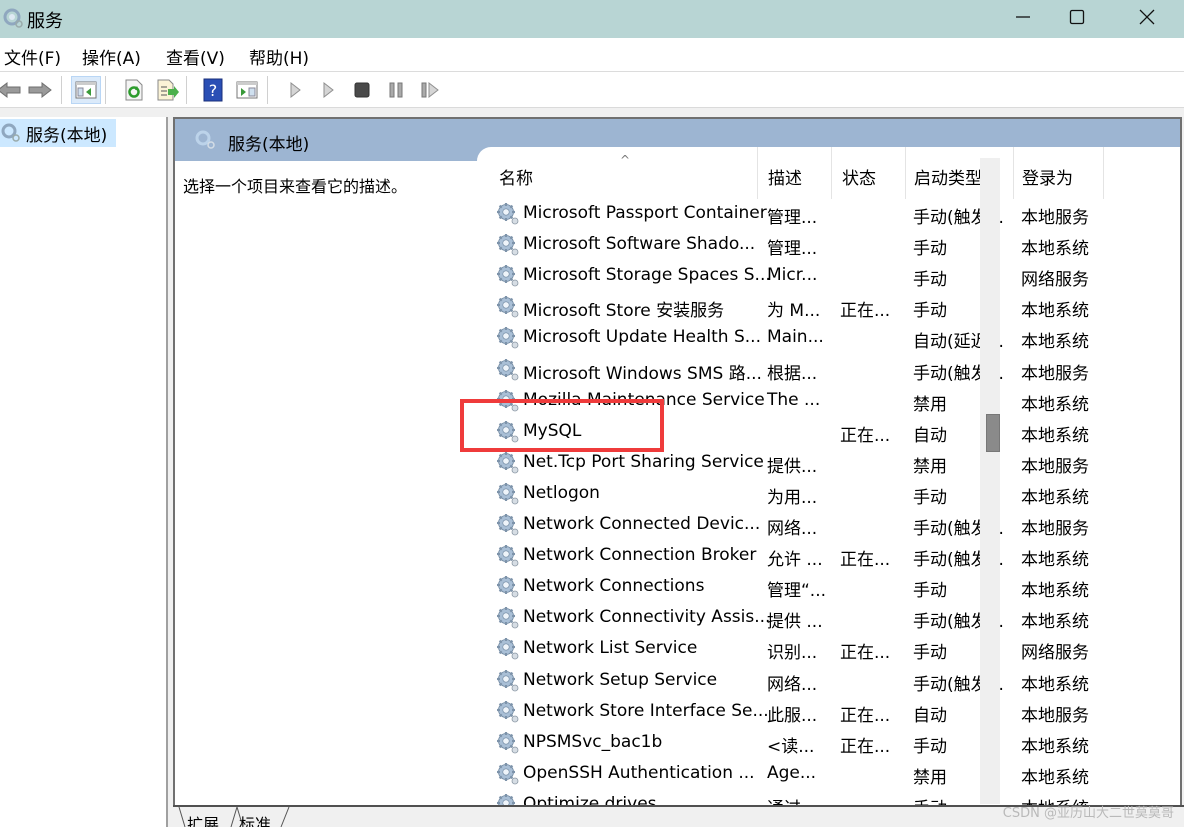 The image size is (1184, 827). I want to click on forward-button, so click(40, 90).